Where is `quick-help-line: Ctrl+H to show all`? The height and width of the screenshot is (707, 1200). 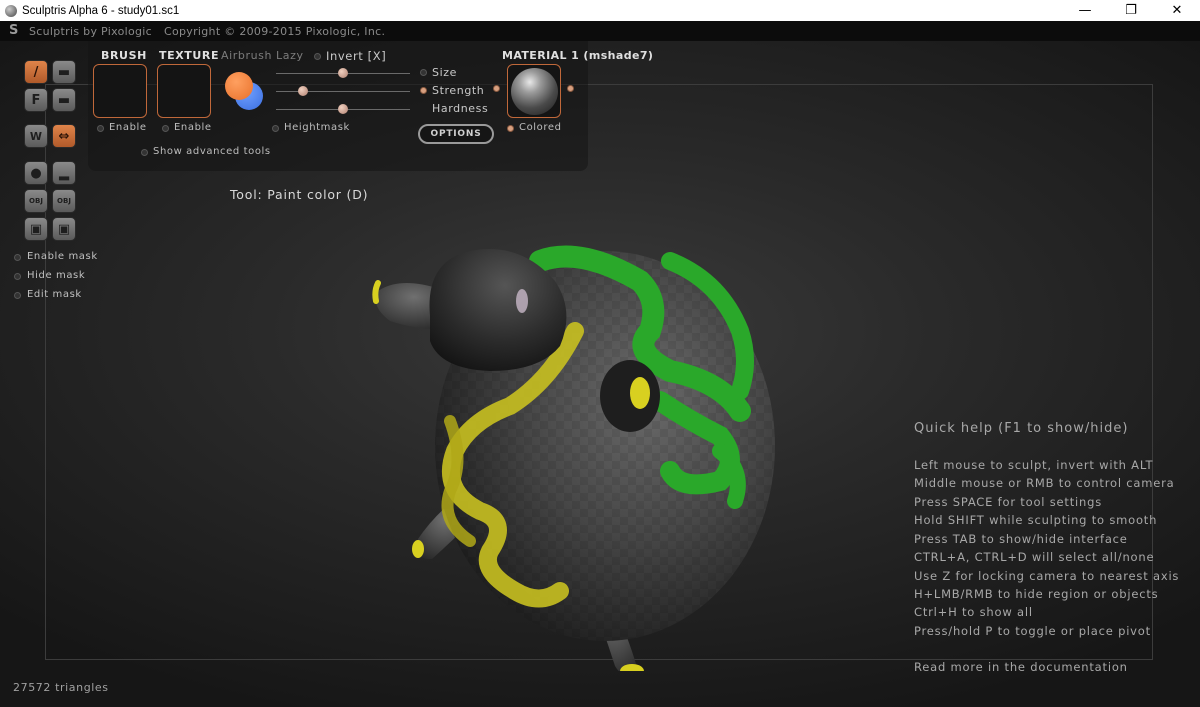
quick-help-line: Ctrl+H to show all is located at coordinates (973, 612).